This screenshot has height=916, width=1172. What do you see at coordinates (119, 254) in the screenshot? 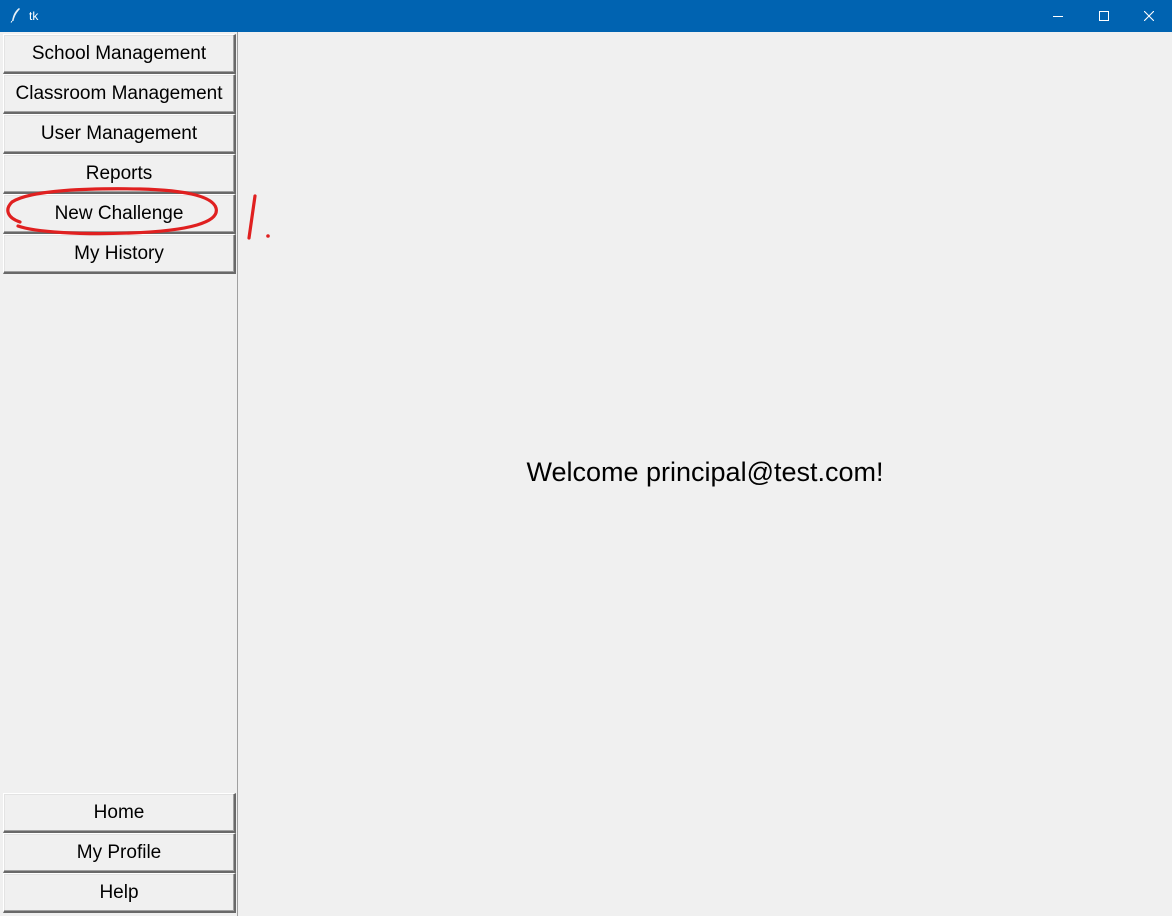
I see `my-history-button: My History` at bounding box center [119, 254].